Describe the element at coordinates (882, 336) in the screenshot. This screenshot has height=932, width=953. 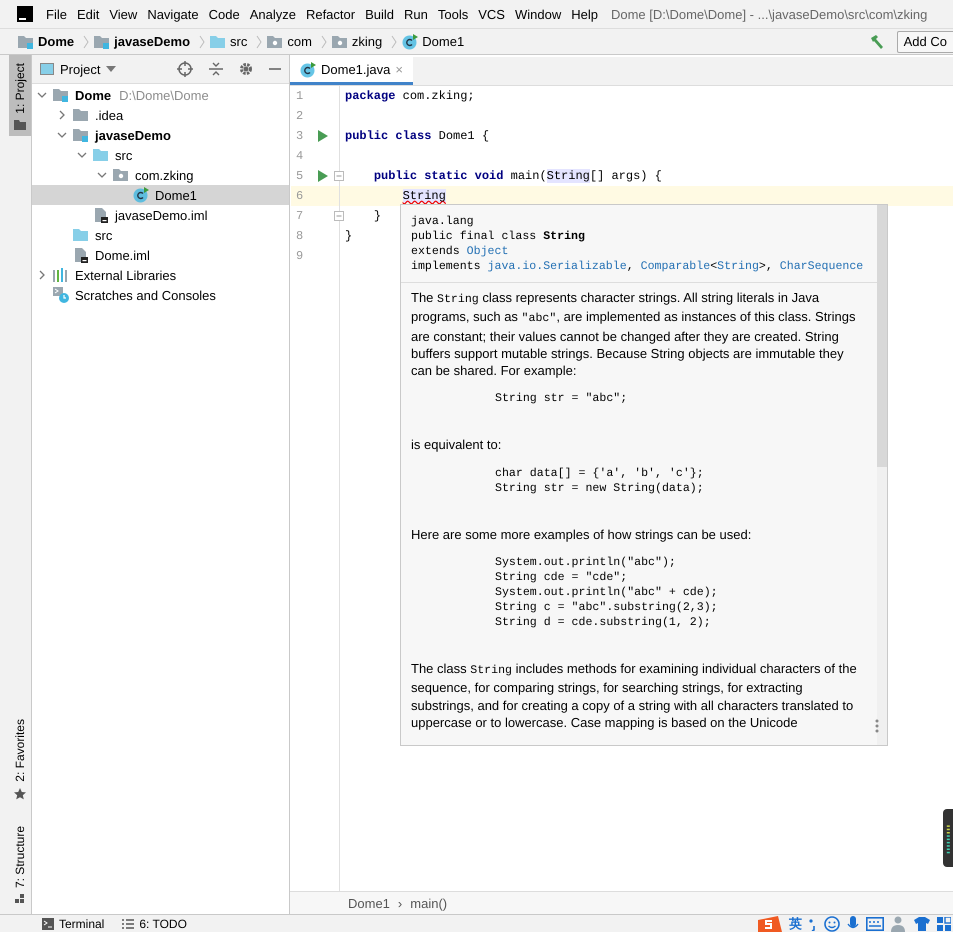
I see `scrollbar-thumb` at that location.